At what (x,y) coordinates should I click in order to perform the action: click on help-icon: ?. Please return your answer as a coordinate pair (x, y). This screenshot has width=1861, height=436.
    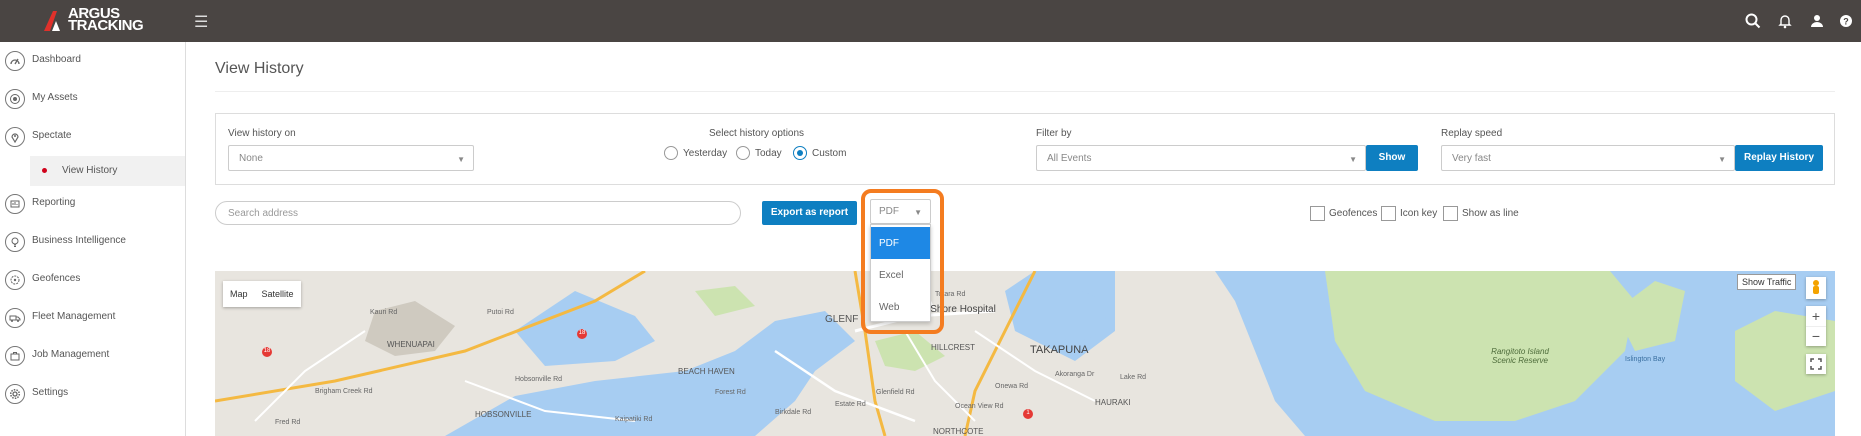
    Looking at the image, I should click on (1846, 21).